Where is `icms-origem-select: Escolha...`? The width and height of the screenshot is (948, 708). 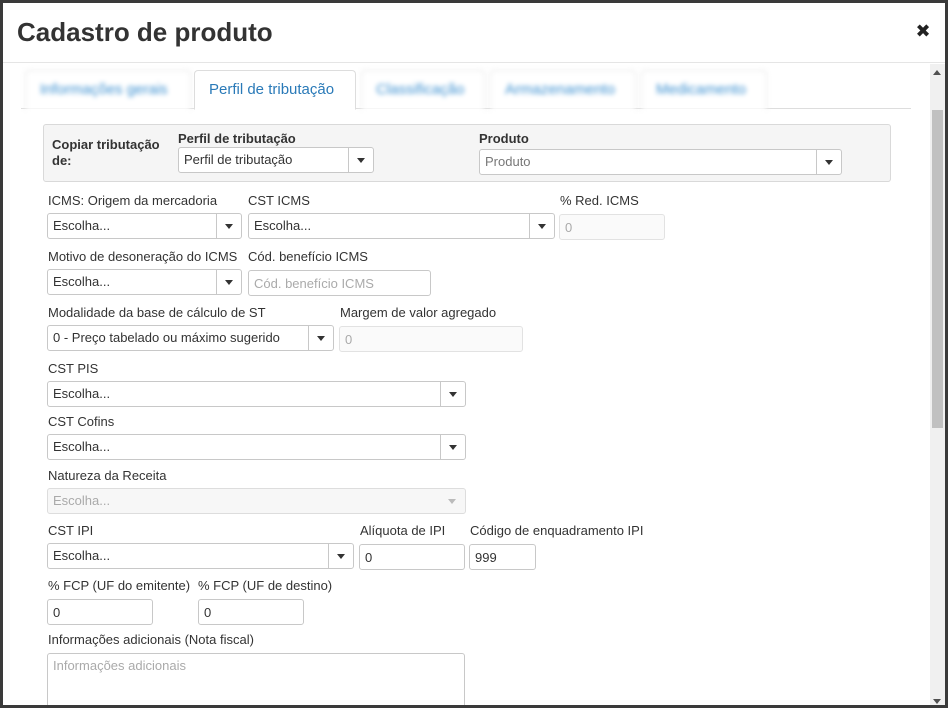 icms-origem-select: Escolha... is located at coordinates (144, 226).